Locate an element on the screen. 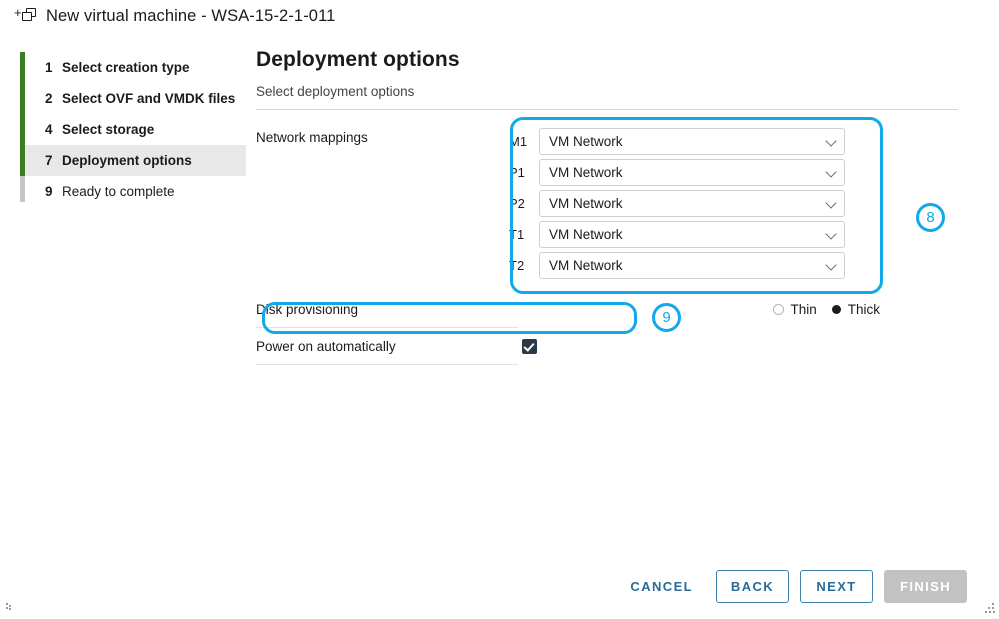 The width and height of the screenshot is (999, 619). network-mapping-item: T1 VM Network is located at coordinates (733, 234).